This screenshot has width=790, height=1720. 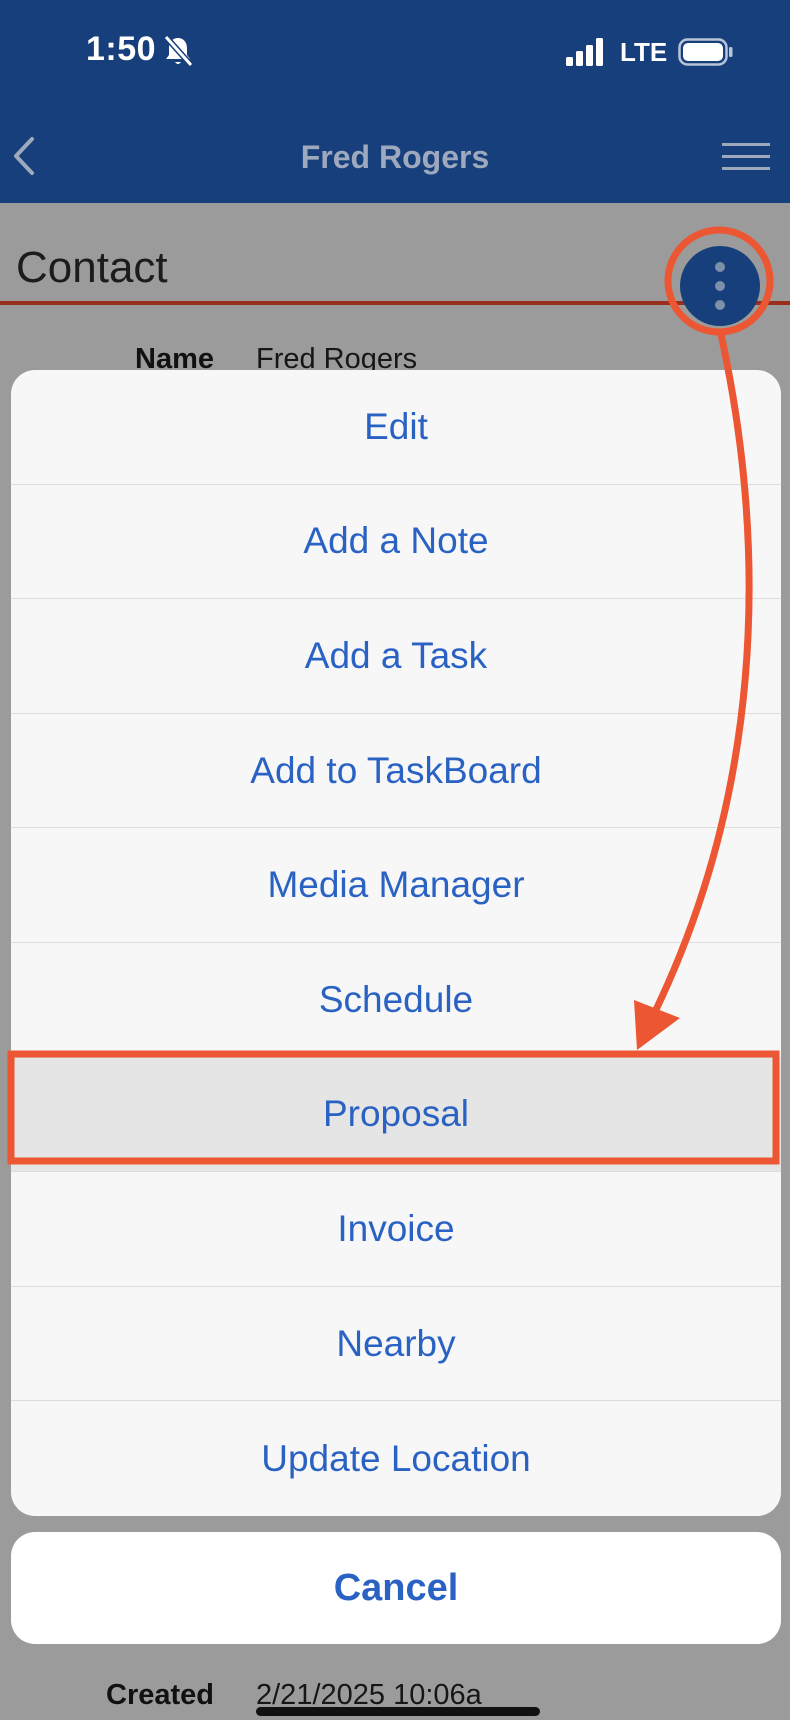 What do you see at coordinates (160, 1695) in the screenshot?
I see `created-label: Created` at bounding box center [160, 1695].